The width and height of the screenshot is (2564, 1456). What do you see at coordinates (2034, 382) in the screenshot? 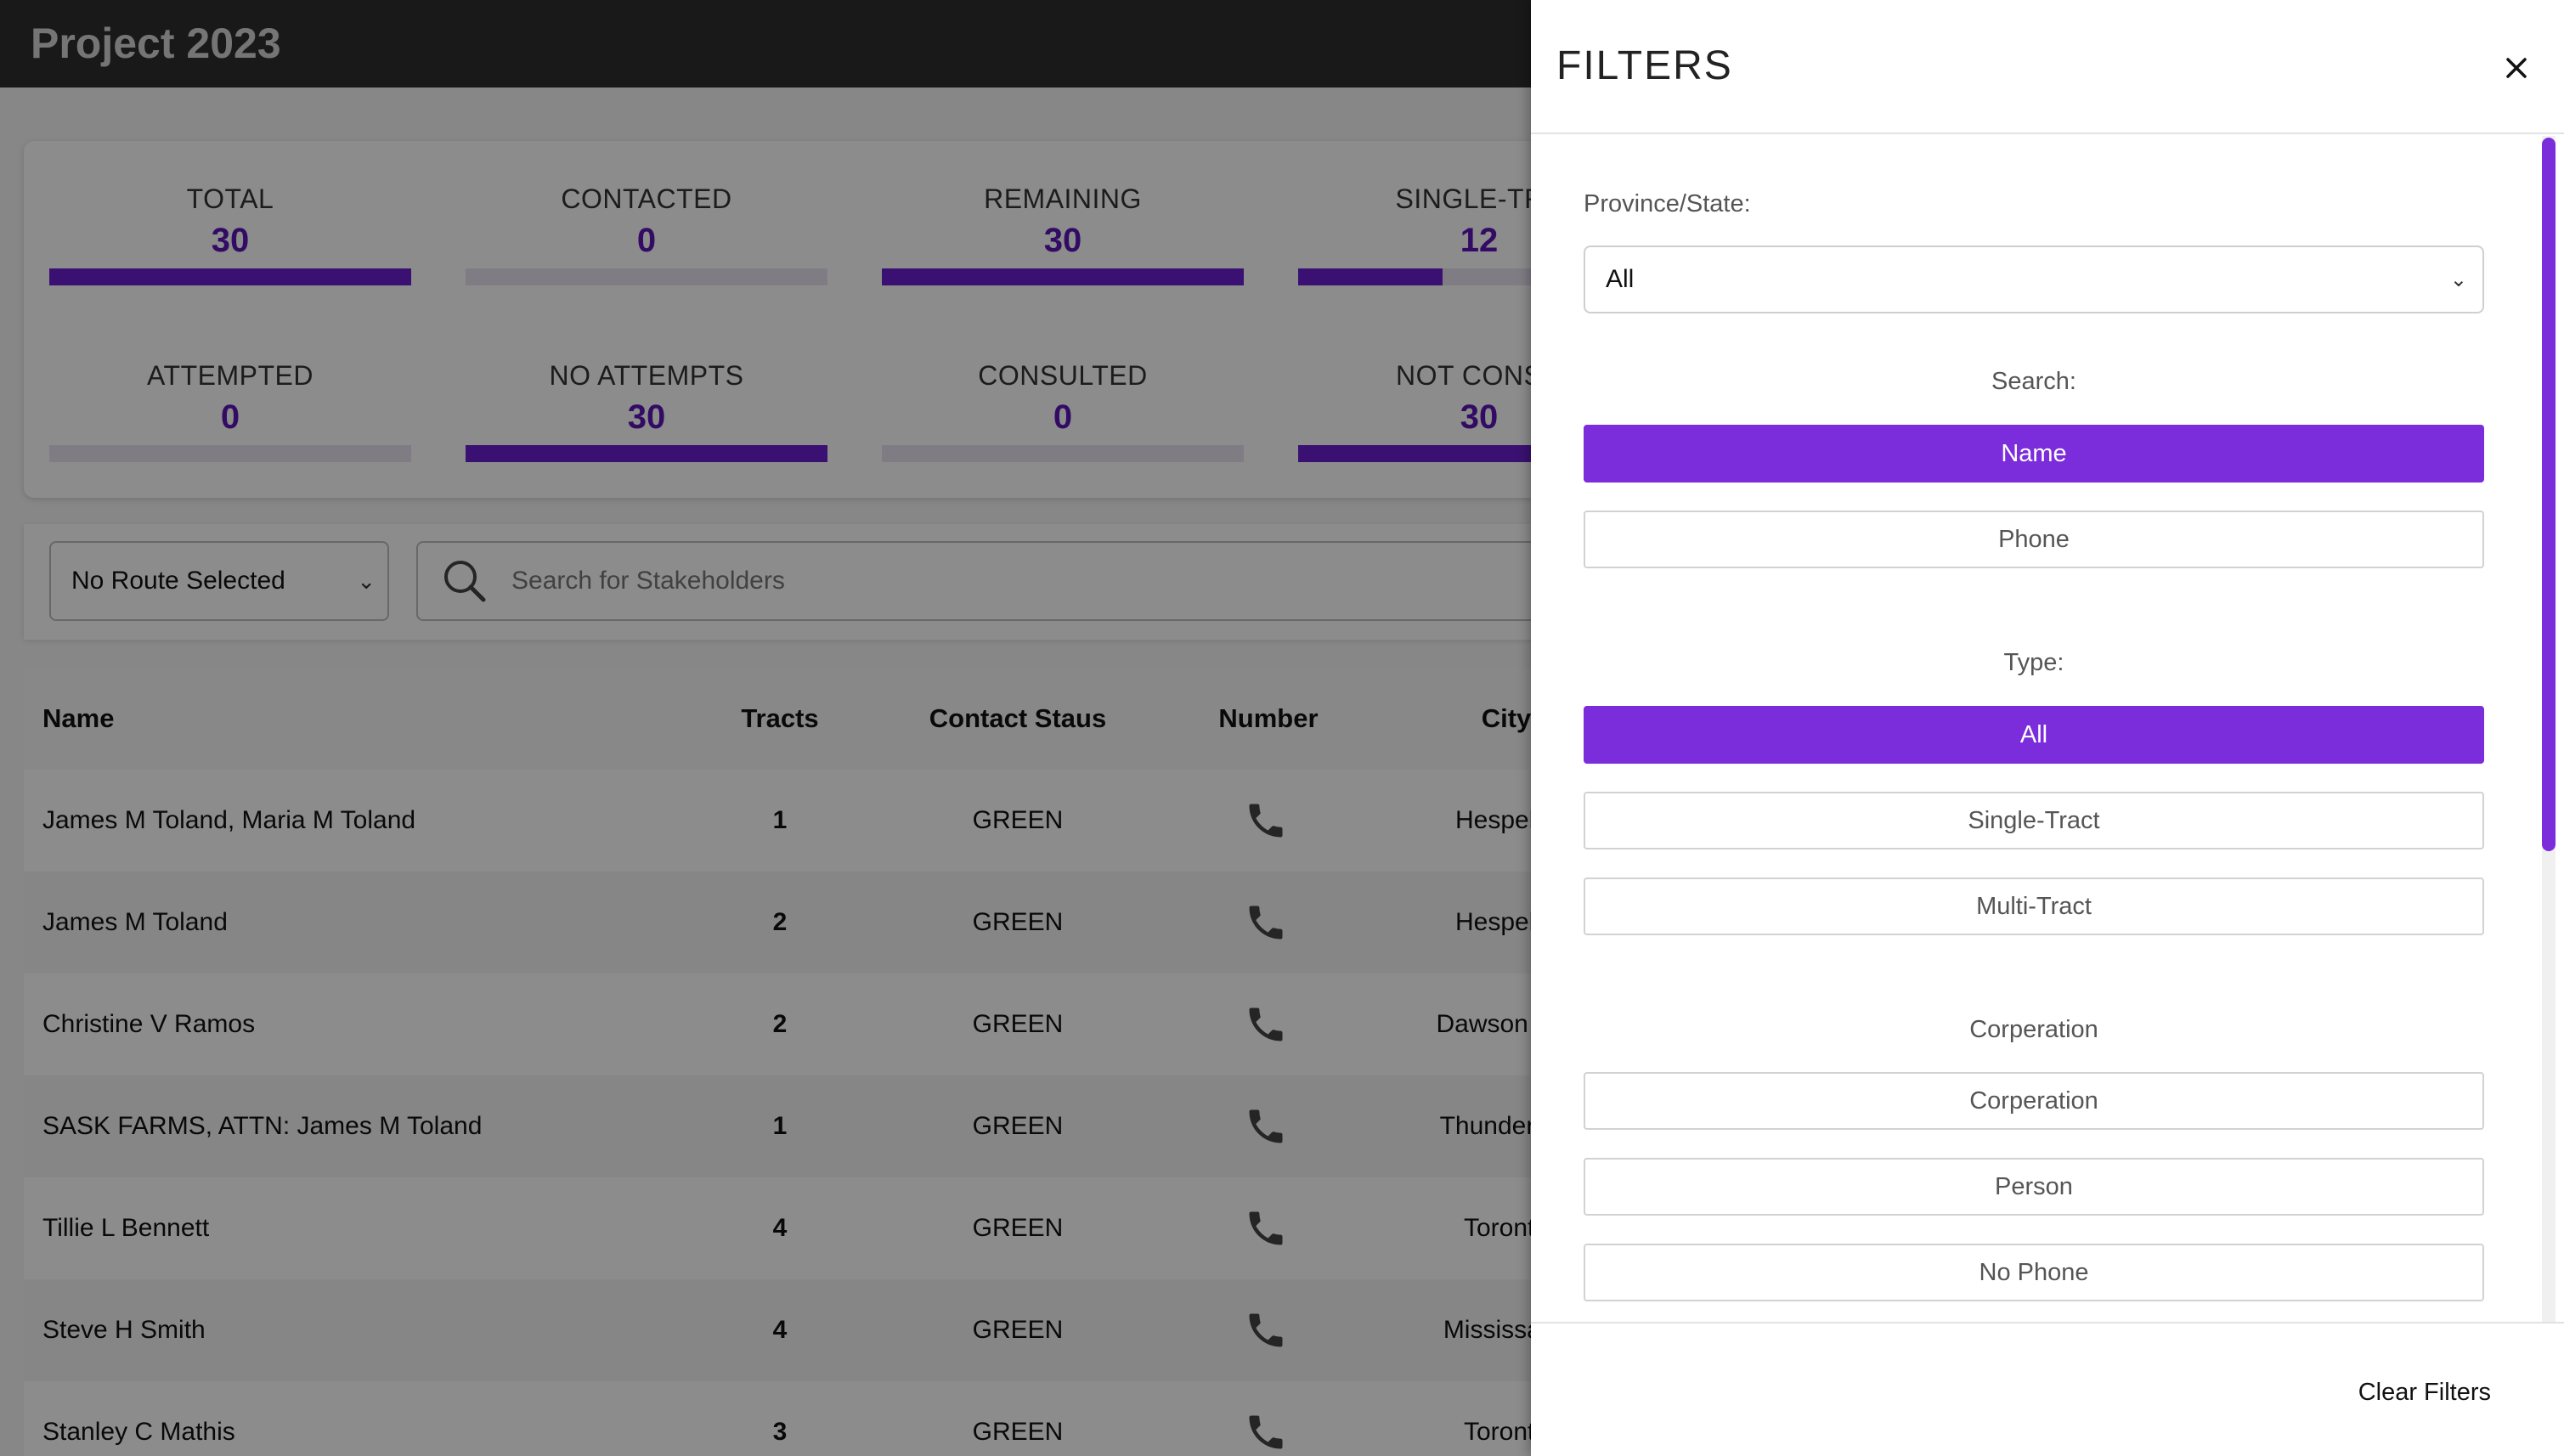
I see `search-label: Search:` at bounding box center [2034, 382].